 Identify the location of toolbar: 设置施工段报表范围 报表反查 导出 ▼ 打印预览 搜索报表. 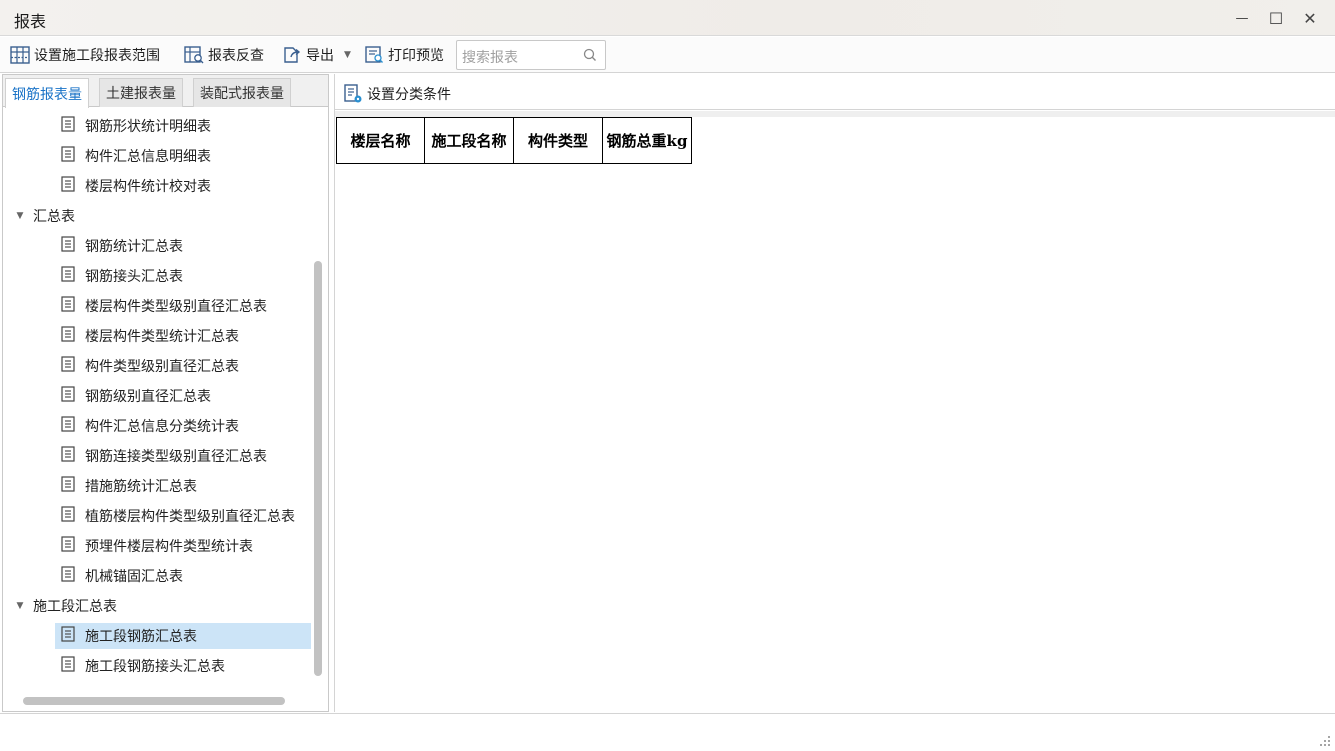
(667, 55).